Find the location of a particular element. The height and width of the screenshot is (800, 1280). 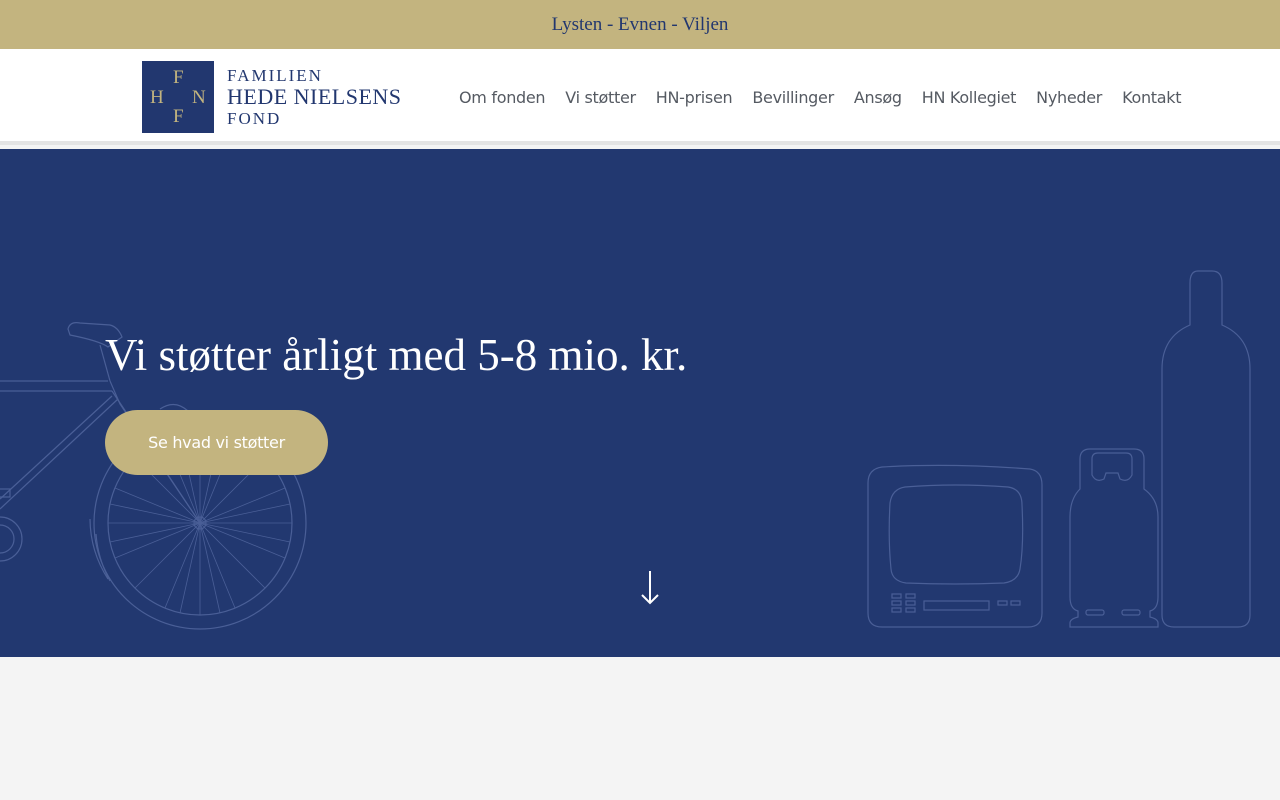

top-tagline-bar: Lysten - Evnen - Viljen is located at coordinates (640, 24).